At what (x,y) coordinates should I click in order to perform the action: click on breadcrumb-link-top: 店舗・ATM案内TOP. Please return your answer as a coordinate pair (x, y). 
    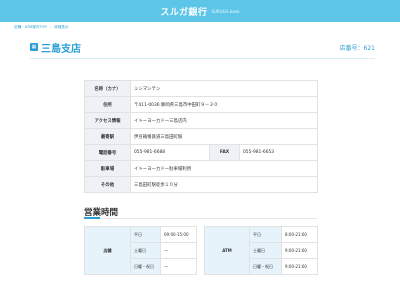
    Looking at the image, I should click on (30, 27).